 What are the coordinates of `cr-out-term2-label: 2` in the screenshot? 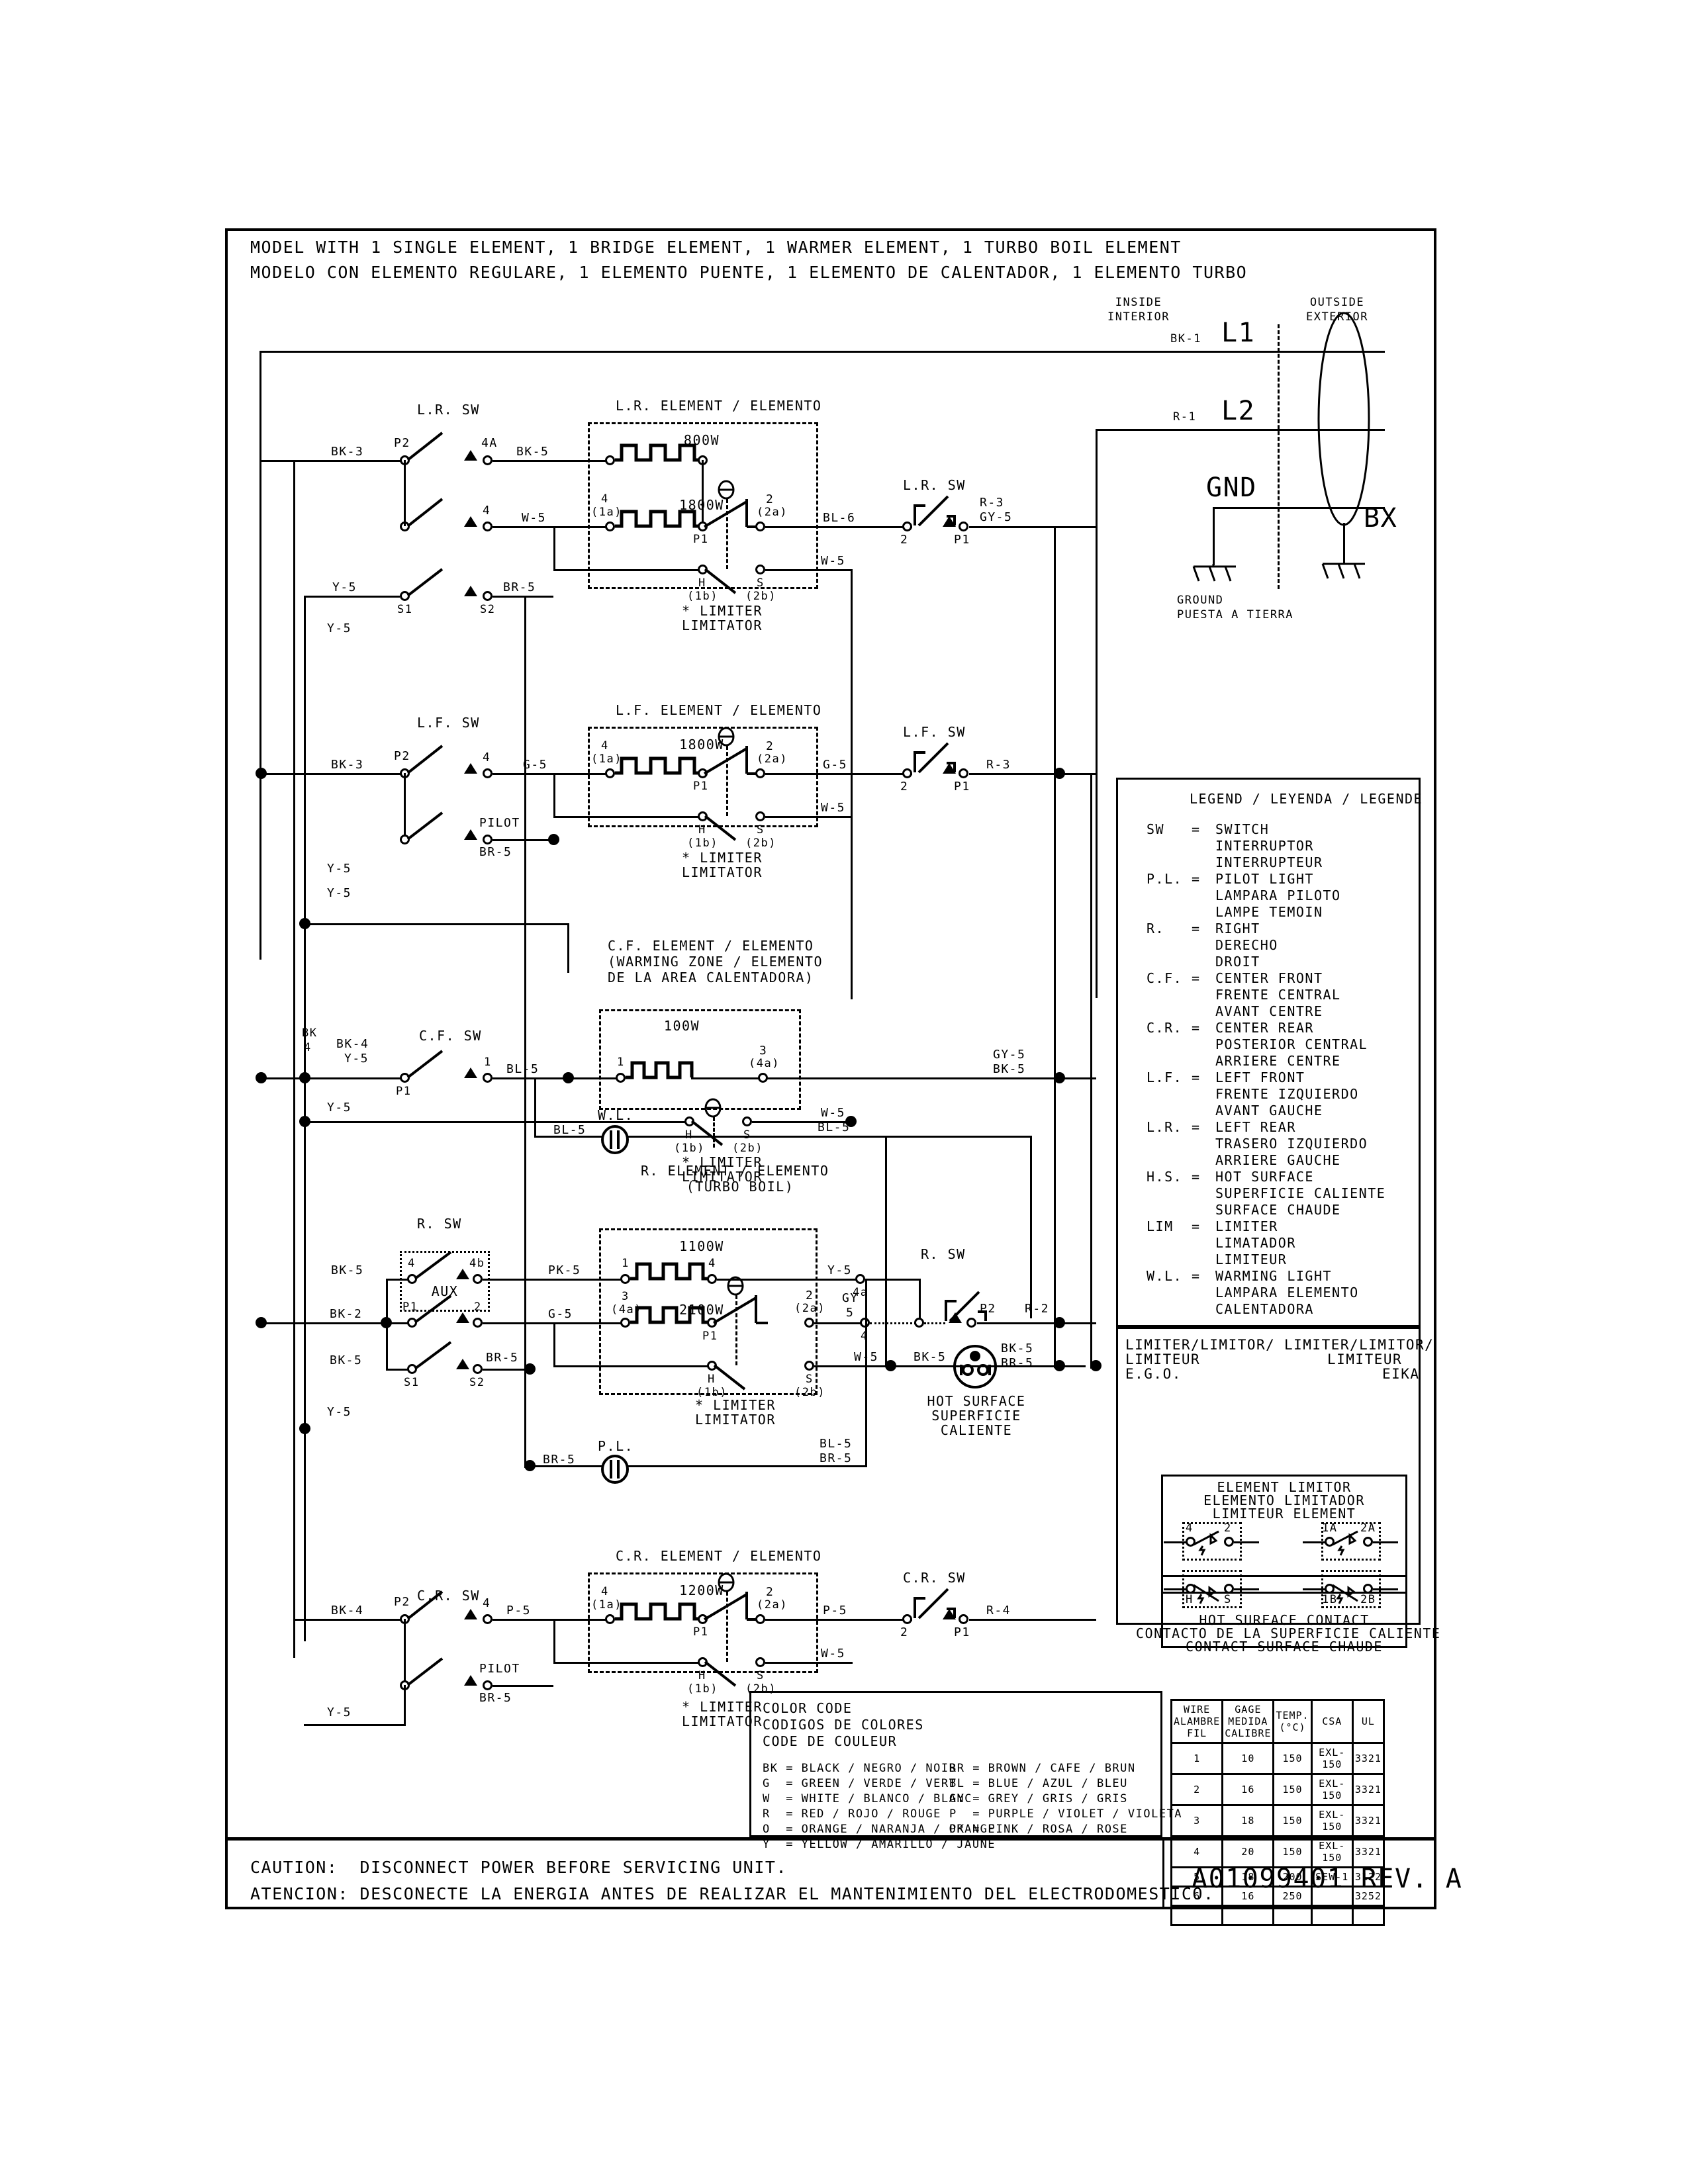 It's located at (904, 1632).